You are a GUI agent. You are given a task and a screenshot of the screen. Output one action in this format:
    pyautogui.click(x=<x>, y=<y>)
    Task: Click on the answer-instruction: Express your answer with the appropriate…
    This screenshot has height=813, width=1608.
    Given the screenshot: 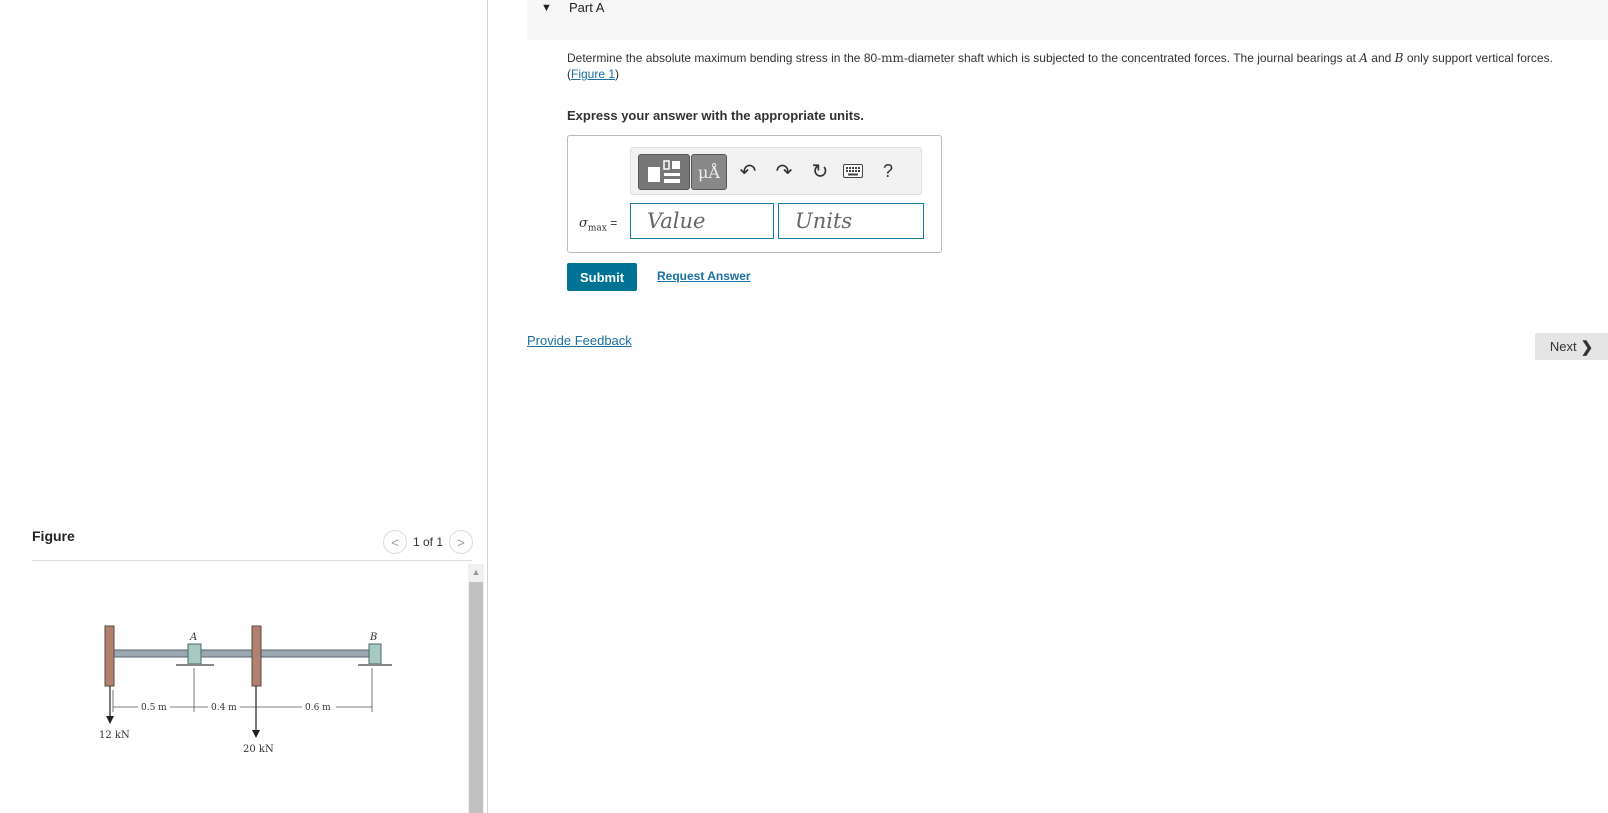 What is the action you would take?
    pyautogui.click(x=715, y=115)
    